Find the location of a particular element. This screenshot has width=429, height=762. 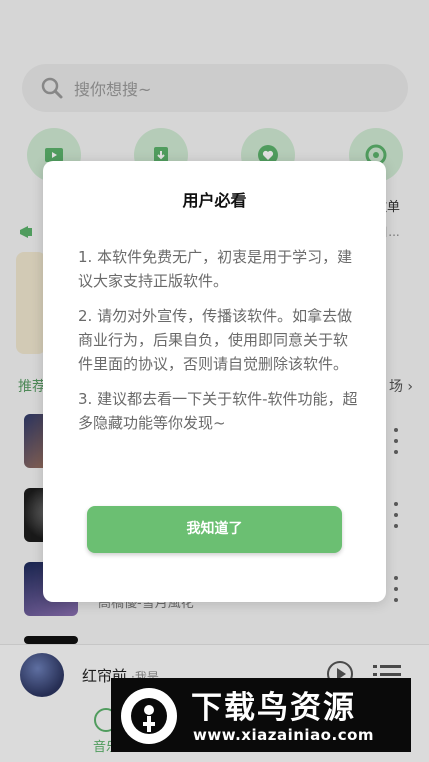

watermark: 下载鸟资源 www.xiazainiao.com is located at coordinates (261, 715).